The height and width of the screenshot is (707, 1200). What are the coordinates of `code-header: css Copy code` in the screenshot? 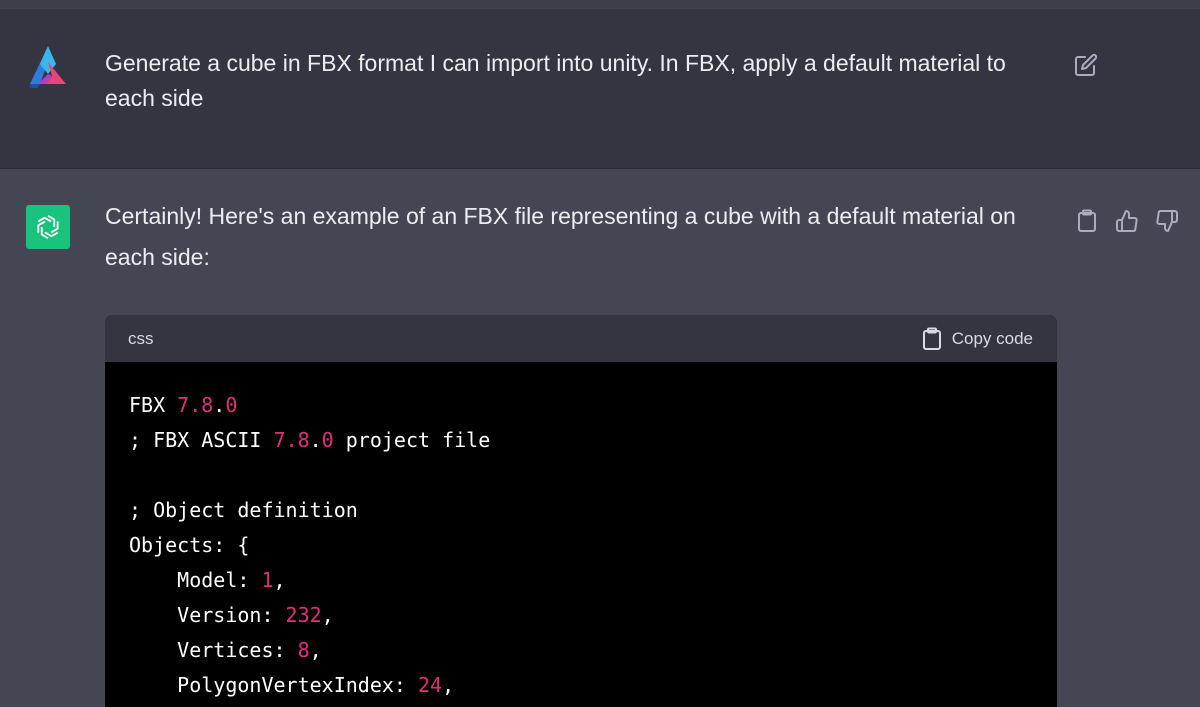 It's located at (581, 338).